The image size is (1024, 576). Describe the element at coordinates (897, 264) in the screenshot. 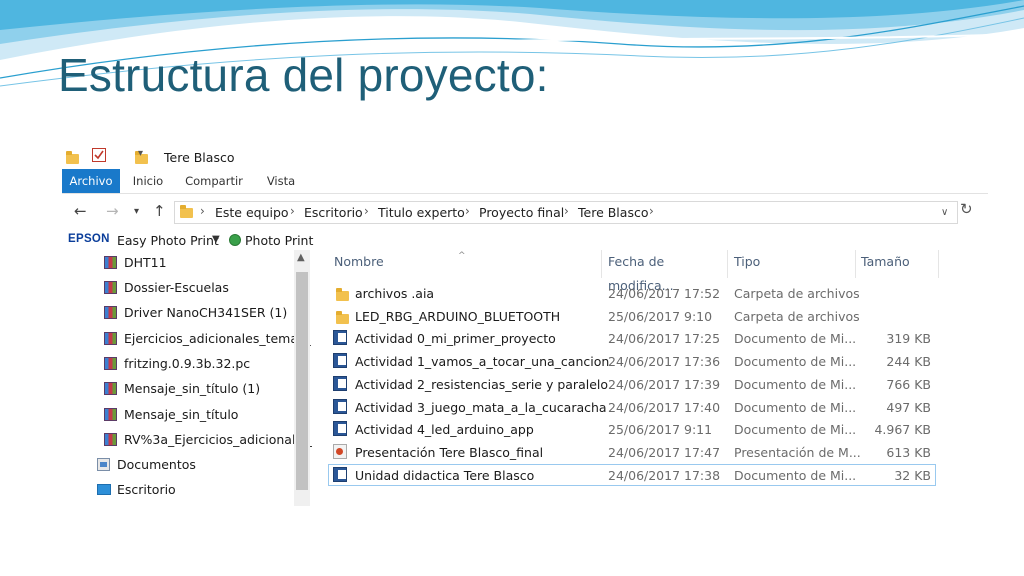

I see `column-header-tamano: Tamaño` at that location.